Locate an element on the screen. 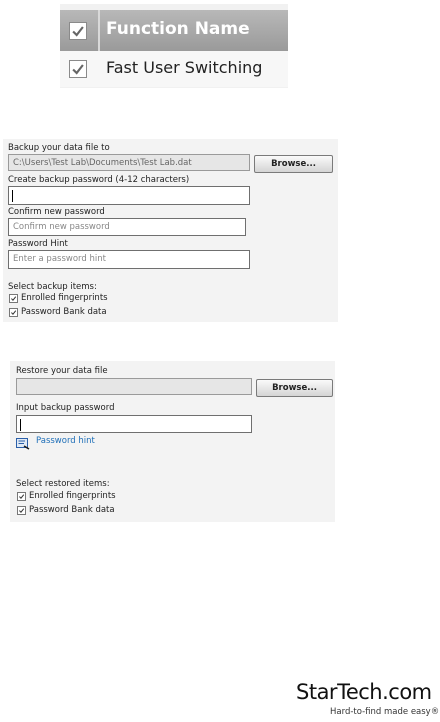  startech-logo: StarTech.com Hard-to-find made easy® is located at coordinates (368, 700).